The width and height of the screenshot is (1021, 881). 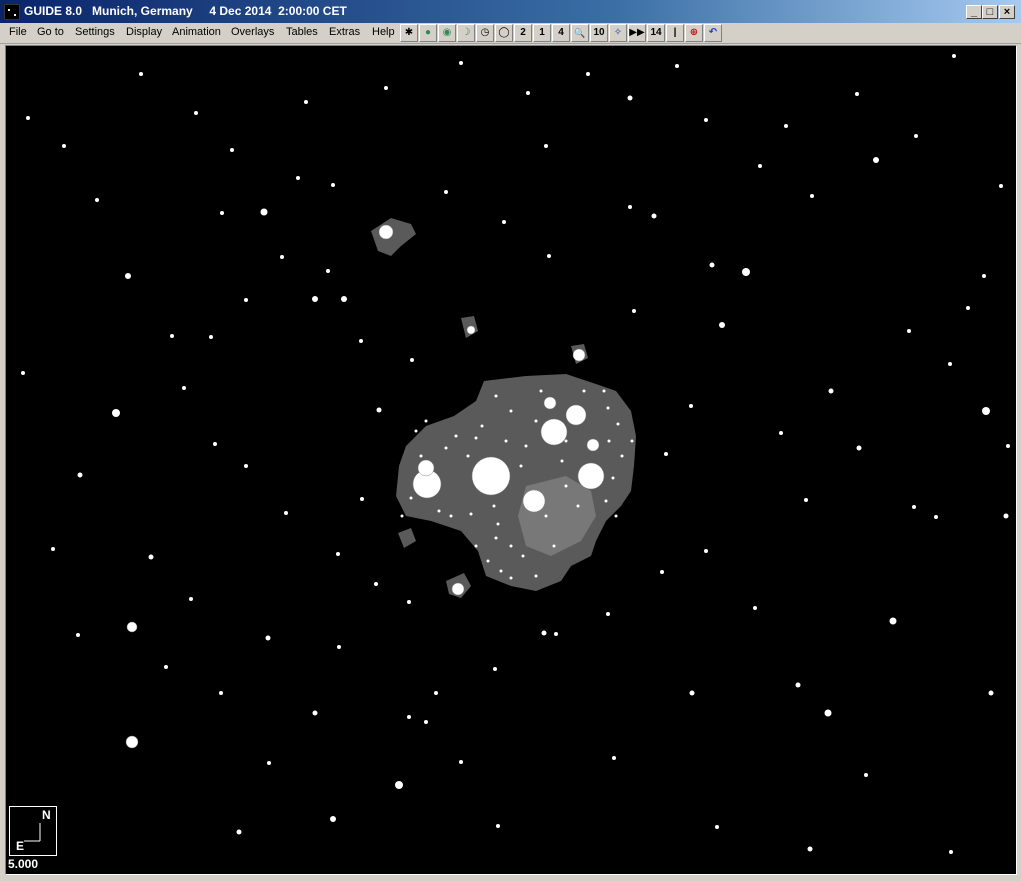 I want to click on target-icon: ⊕, so click(x=694, y=33).